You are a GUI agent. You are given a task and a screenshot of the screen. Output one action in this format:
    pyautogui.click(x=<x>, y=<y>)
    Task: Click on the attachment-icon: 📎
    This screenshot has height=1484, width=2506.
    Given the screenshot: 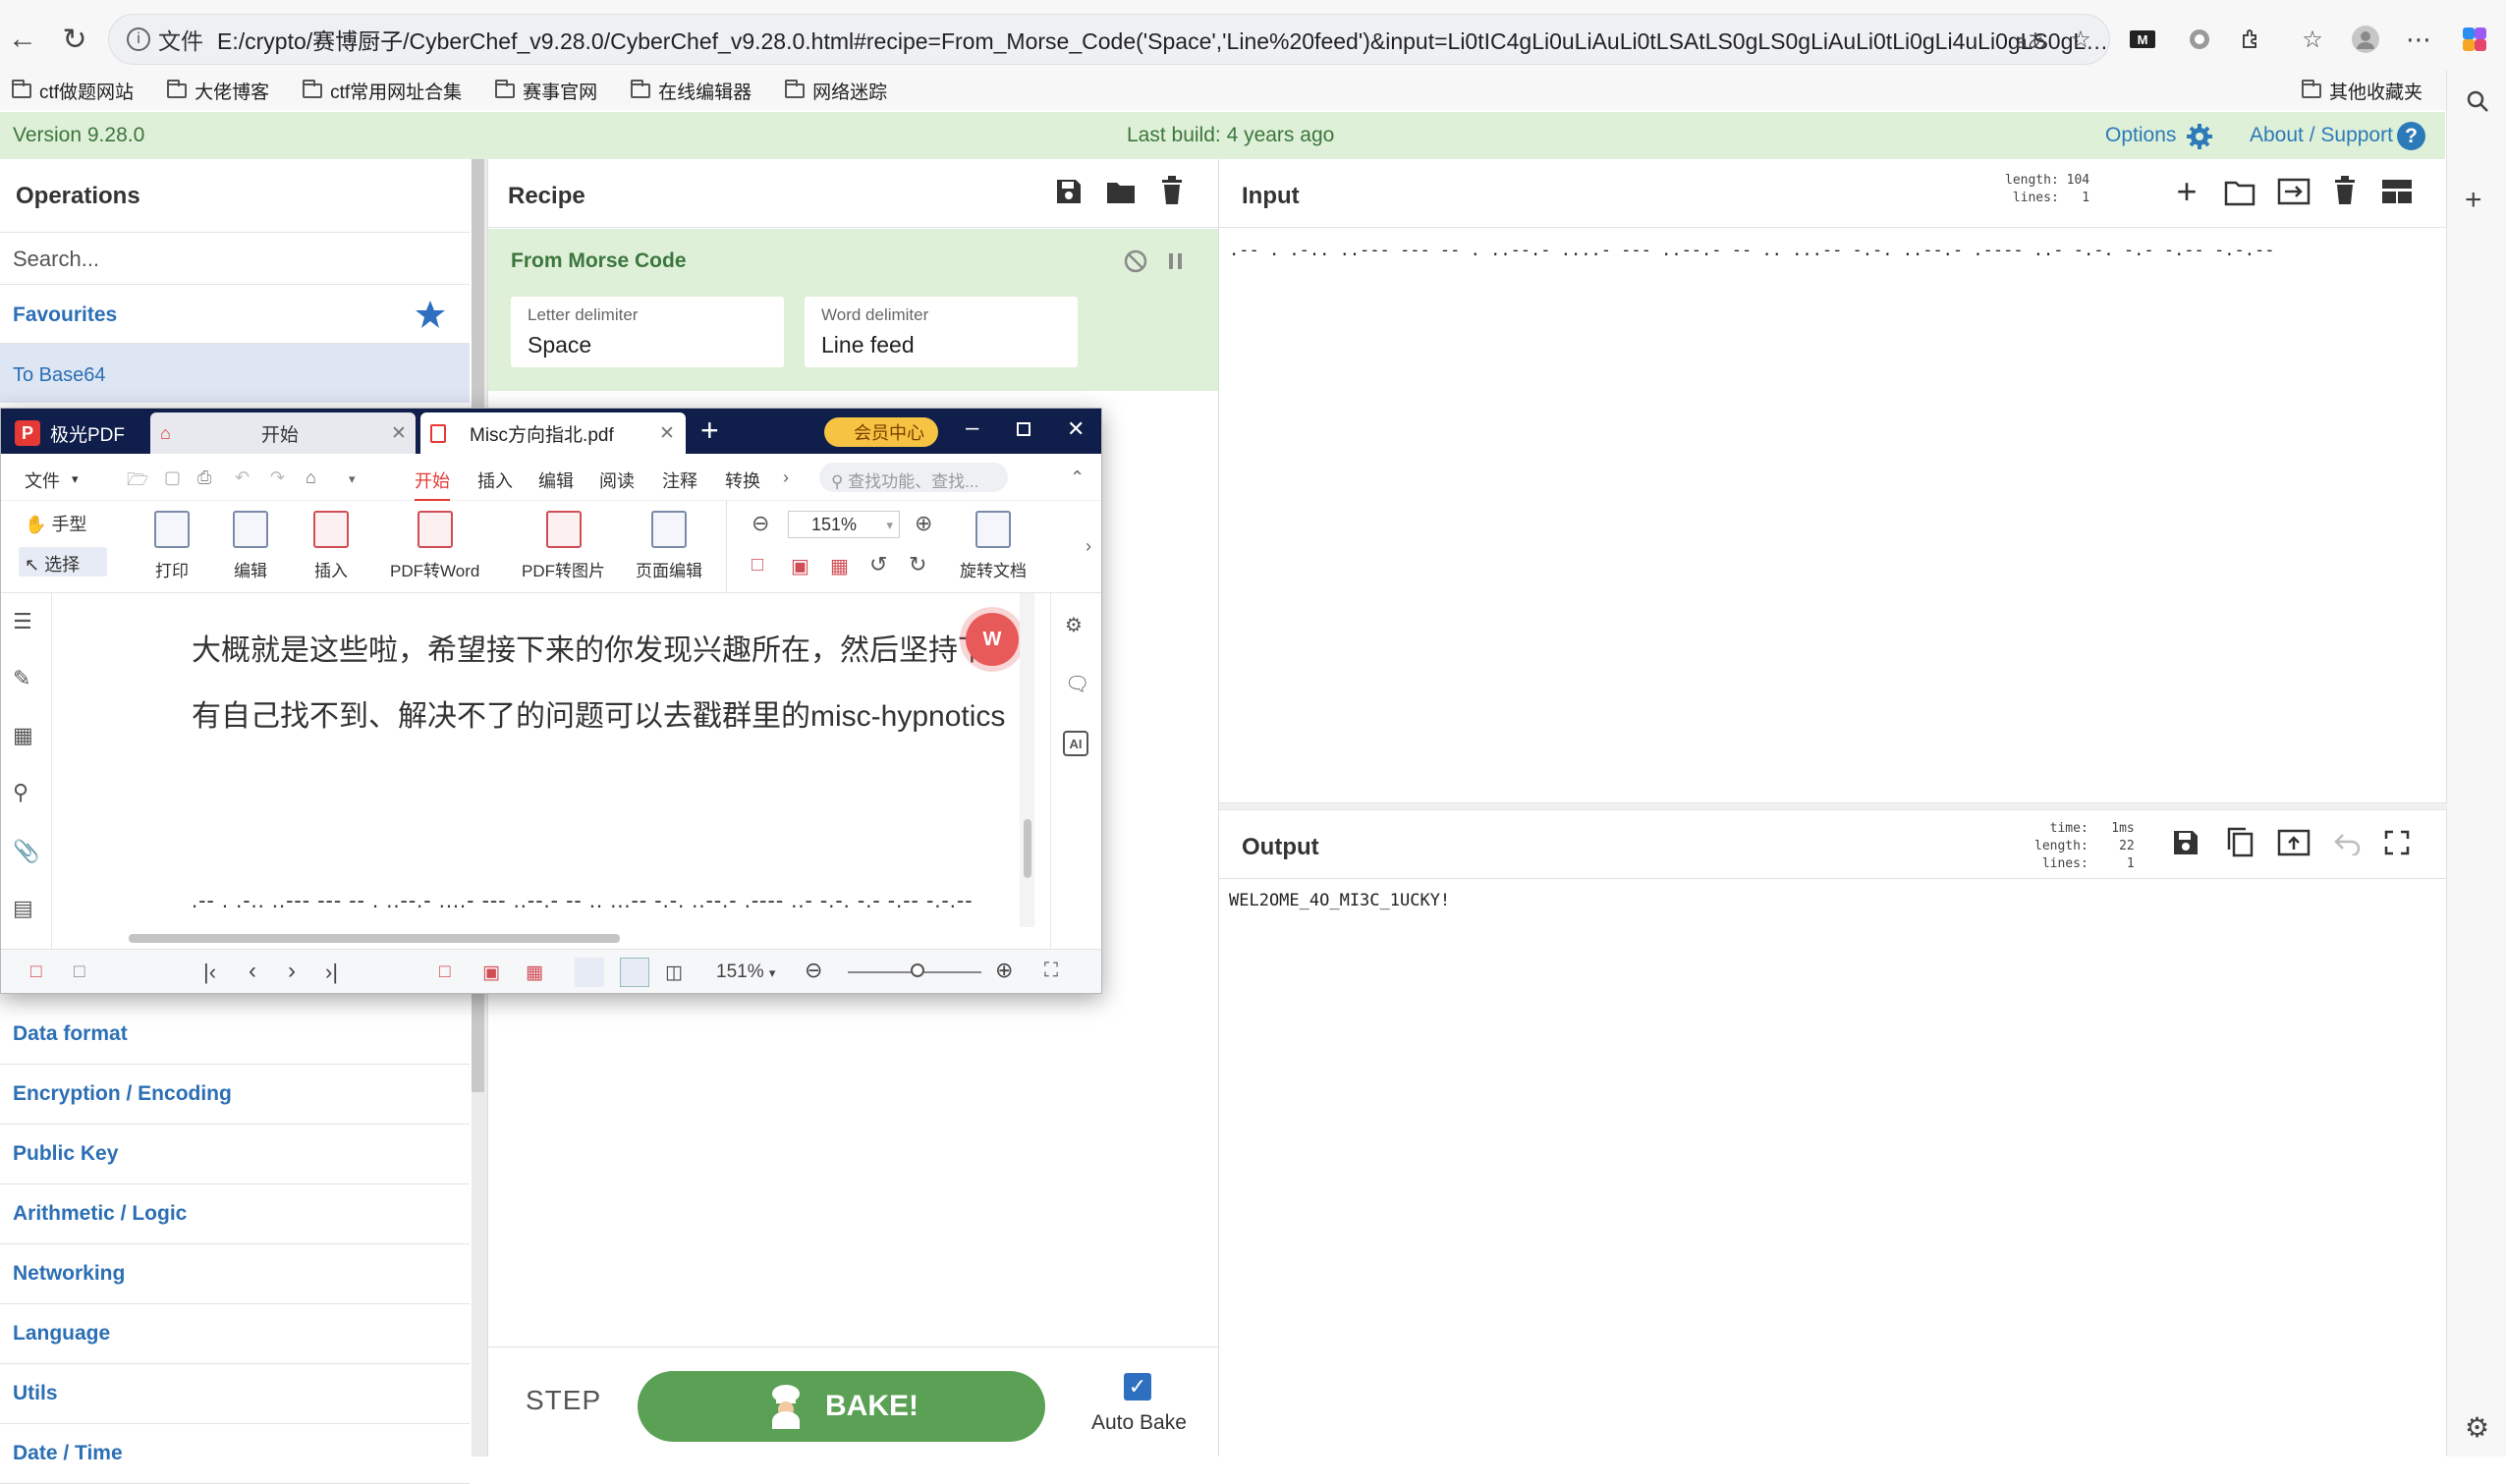 What is the action you would take?
    pyautogui.click(x=26, y=851)
    